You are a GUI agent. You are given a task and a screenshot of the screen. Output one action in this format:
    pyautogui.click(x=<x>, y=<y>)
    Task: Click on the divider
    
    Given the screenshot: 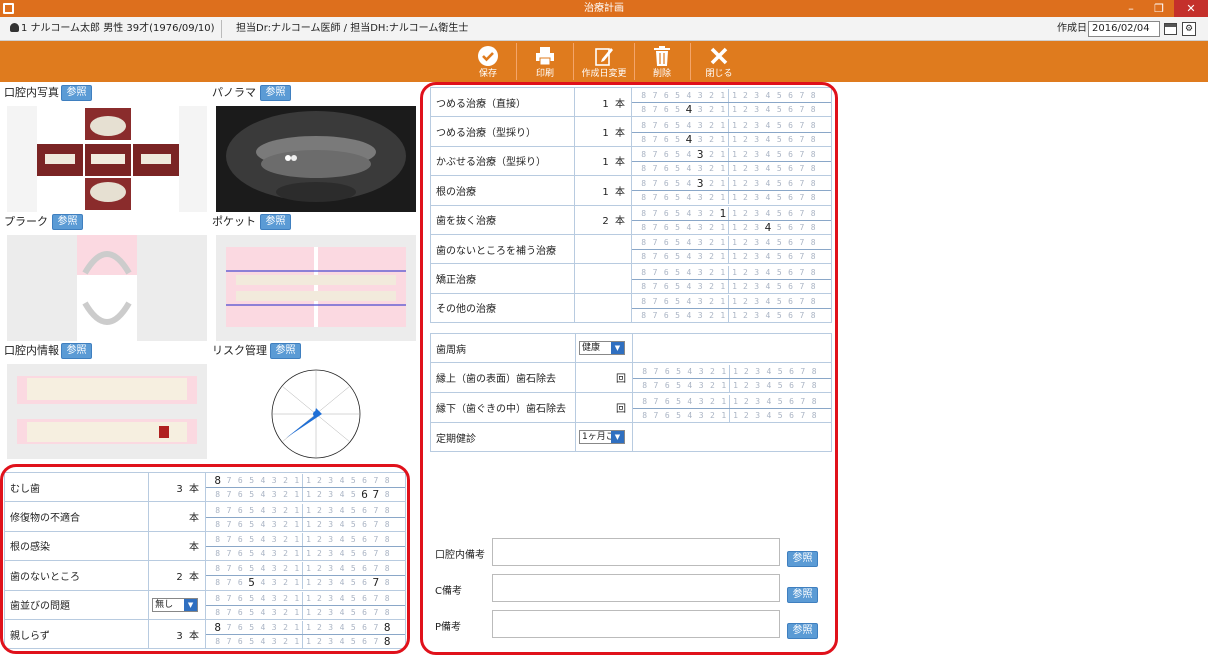 What is the action you would take?
    pyautogui.click(x=221, y=29)
    